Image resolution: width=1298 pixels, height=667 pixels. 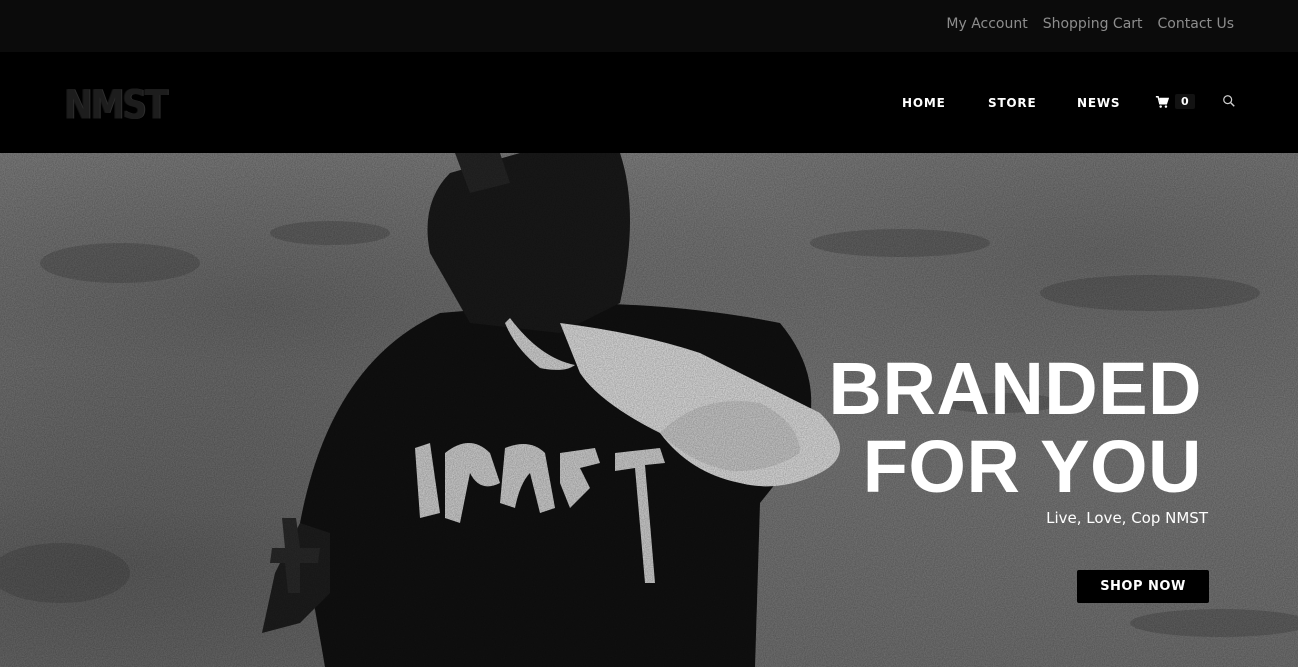 I want to click on nav-home: HOME, so click(x=924, y=103).